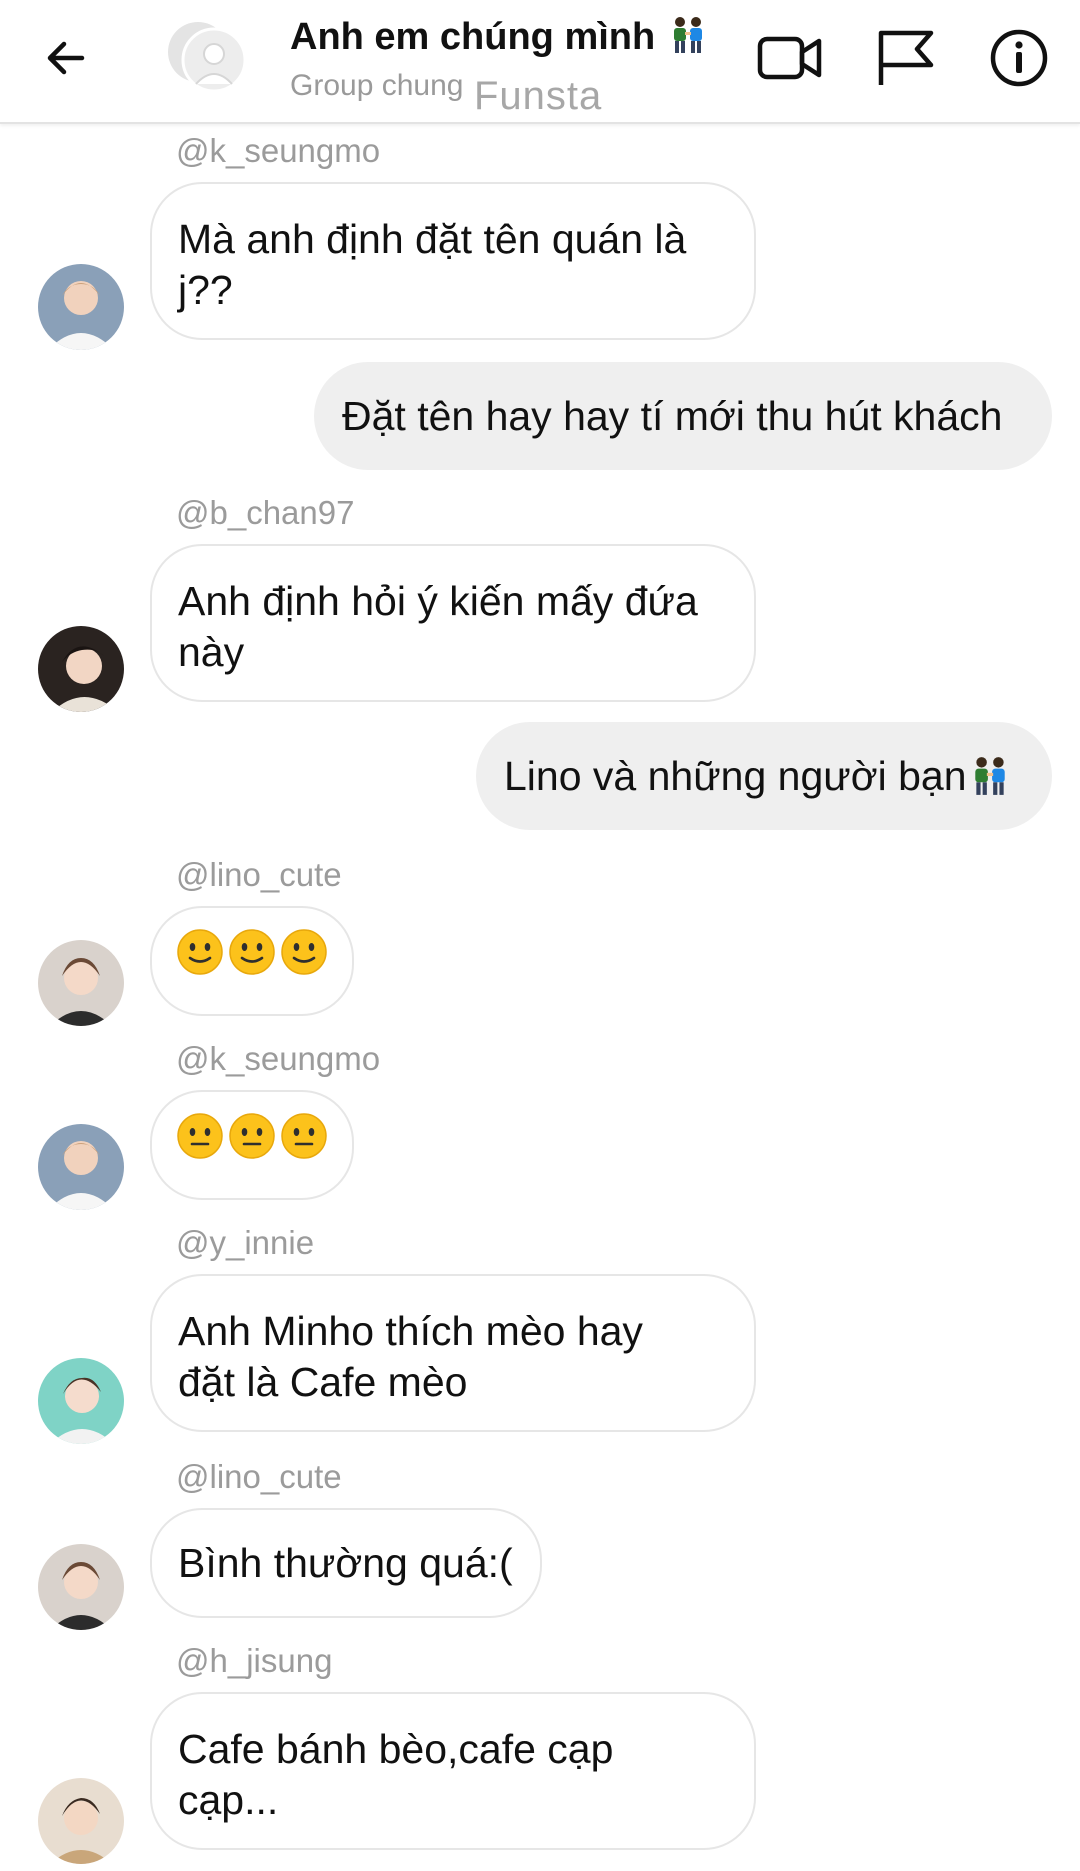 The image size is (1080, 1871). What do you see at coordinates (989, 776) in the screenshot?
I see `two-men-holding-hands-icon` at bounding box center [989, 776].